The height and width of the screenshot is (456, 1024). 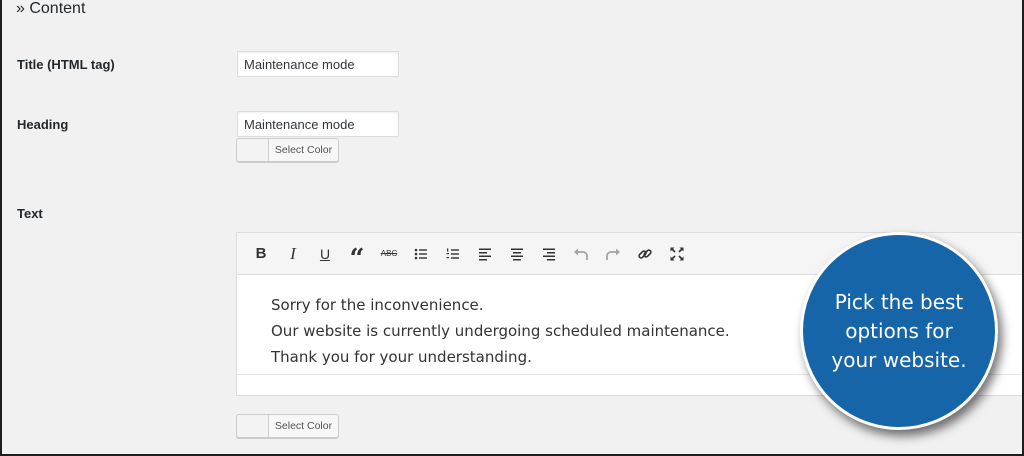 I want to click on undo-icon, so click(x=581, y=254).